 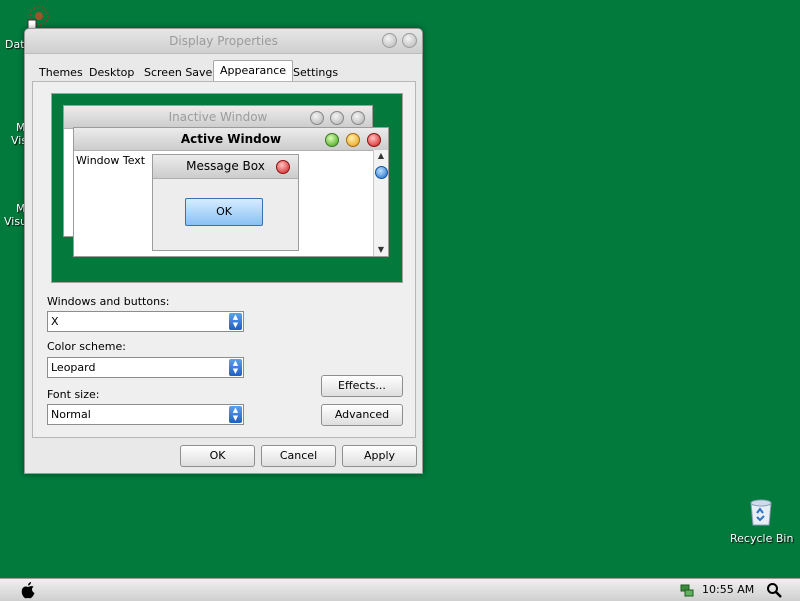 What do you see at coordinates (145, 321) in the screenshot?
I see `windows-buttons-select: X ▲ ▼` at bounding box center [145, 321].